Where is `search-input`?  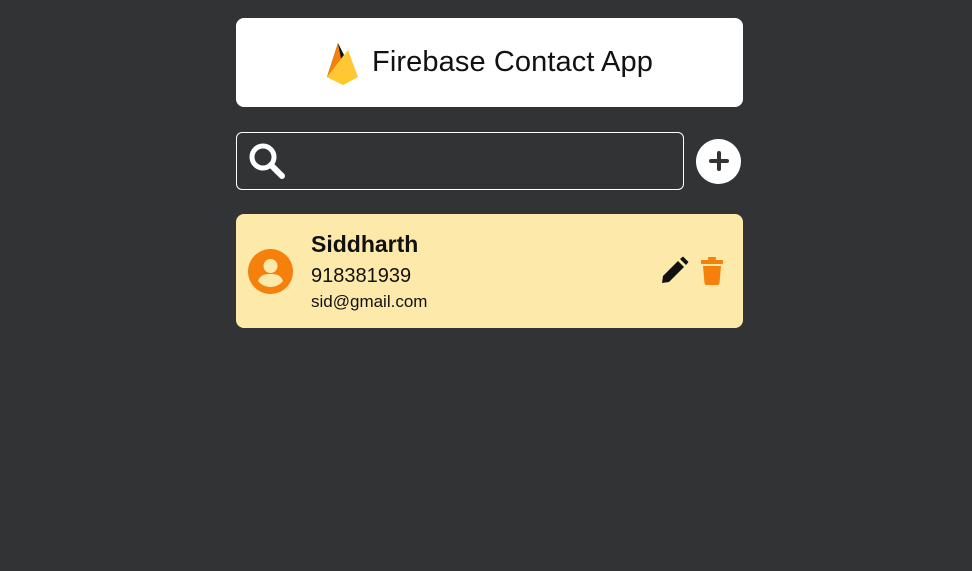
search-input is located at coordinates (490, 161).